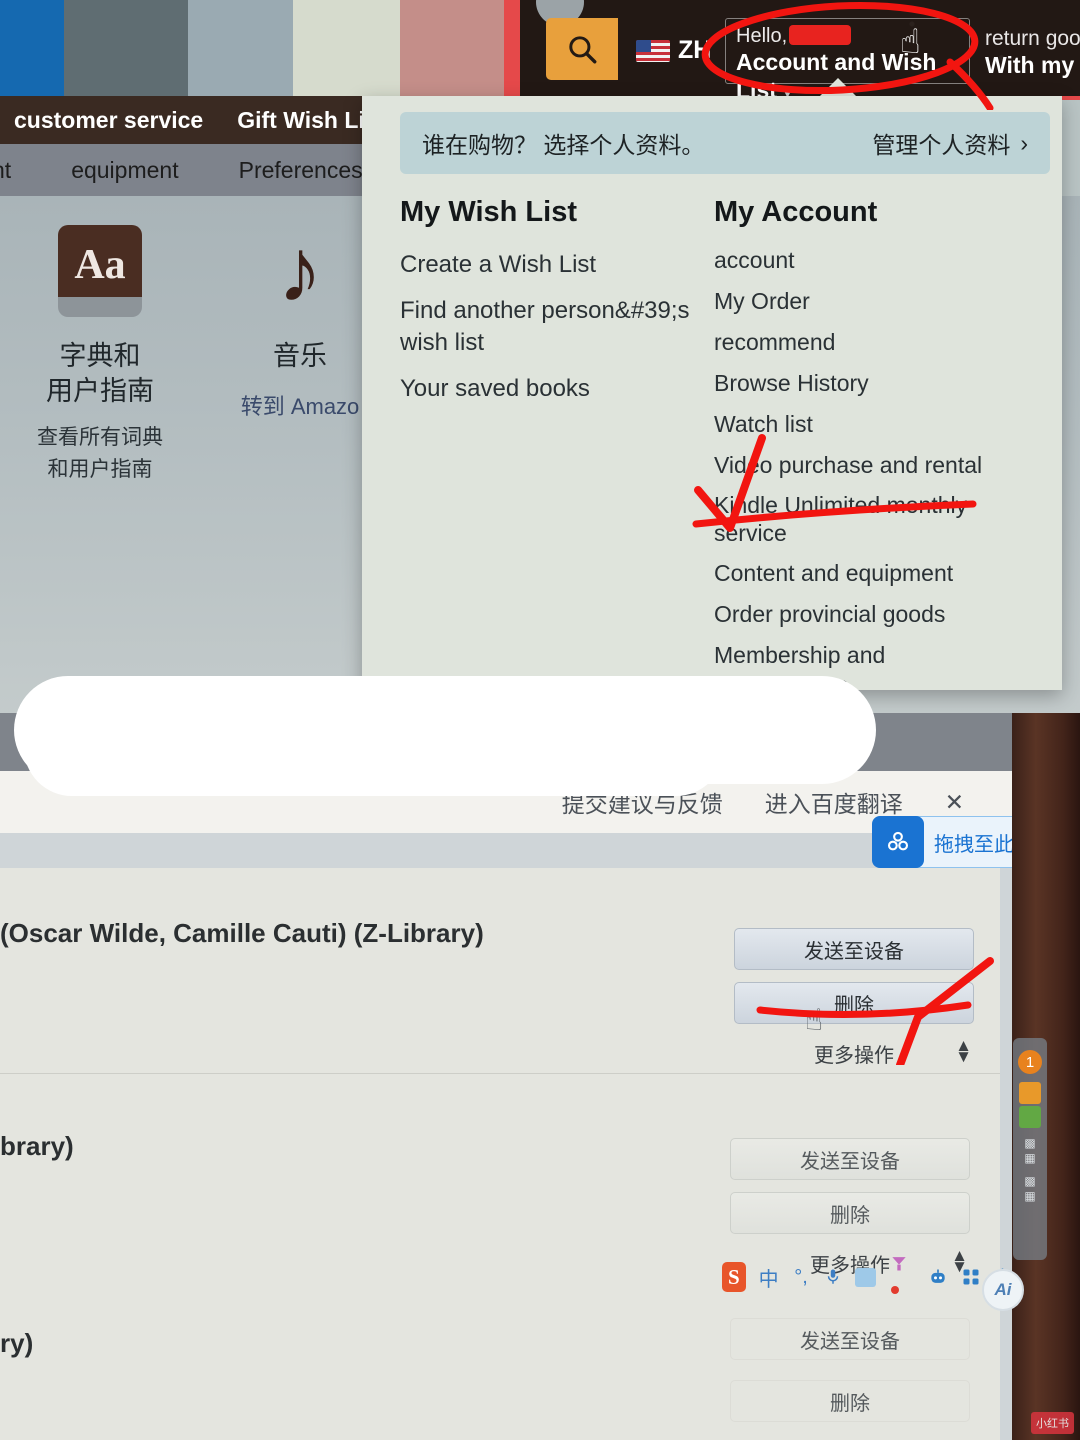 The height and width of the screenshot is (1440, 1080). Describe the element at coordinates (210, 355) in the screenshot. I see `content-cards: Aa 字典和 用户指南 查看所有词典 和用户指南 ♪ 音乐 转到 Amazo` at that location.